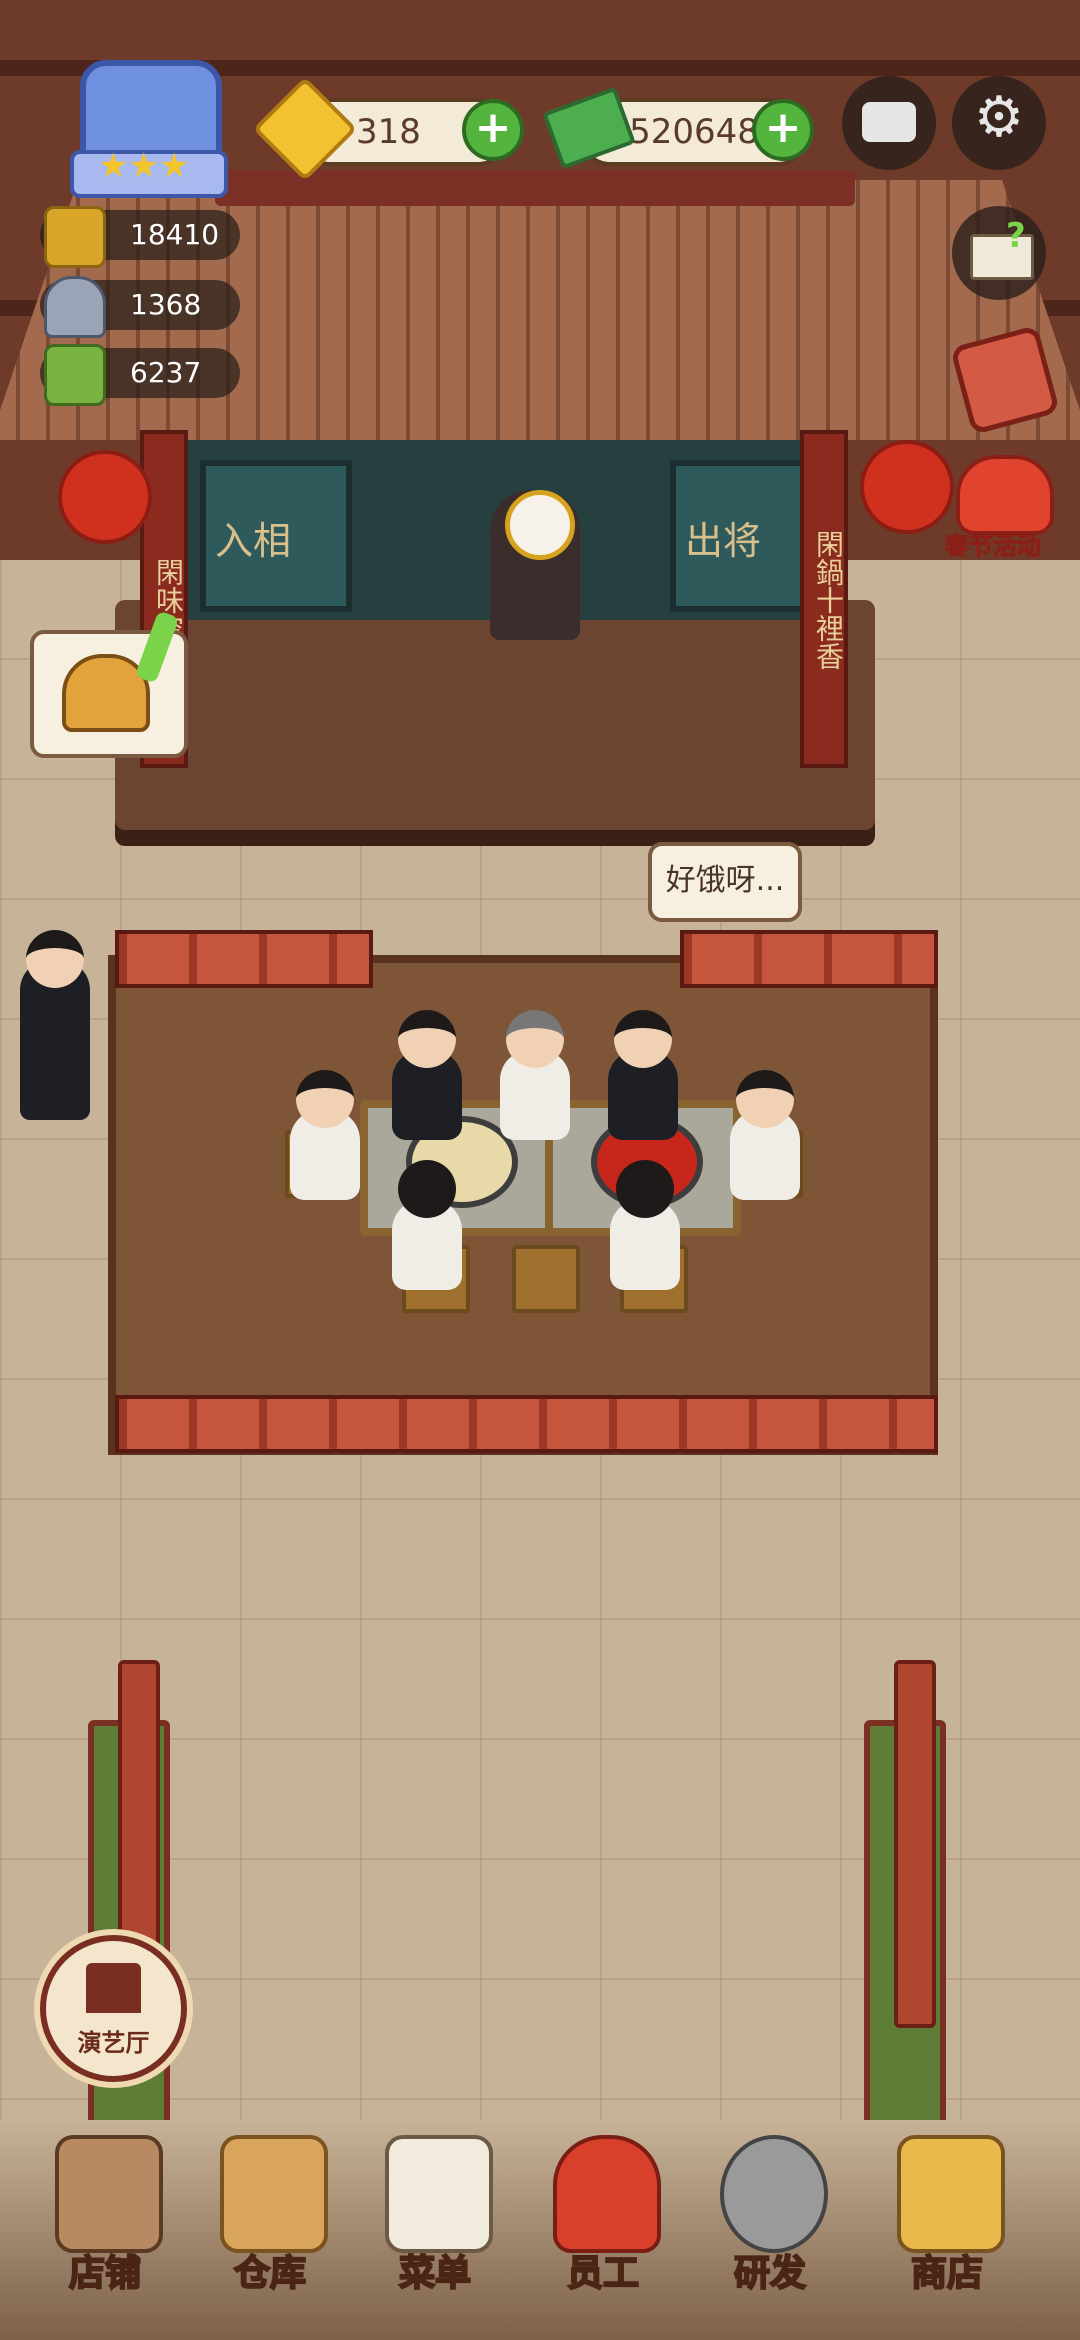  What do you see at coordinates (526, 1424) in the screenshot?
I see `railing-bottom` at bounding box center [526, 1424].